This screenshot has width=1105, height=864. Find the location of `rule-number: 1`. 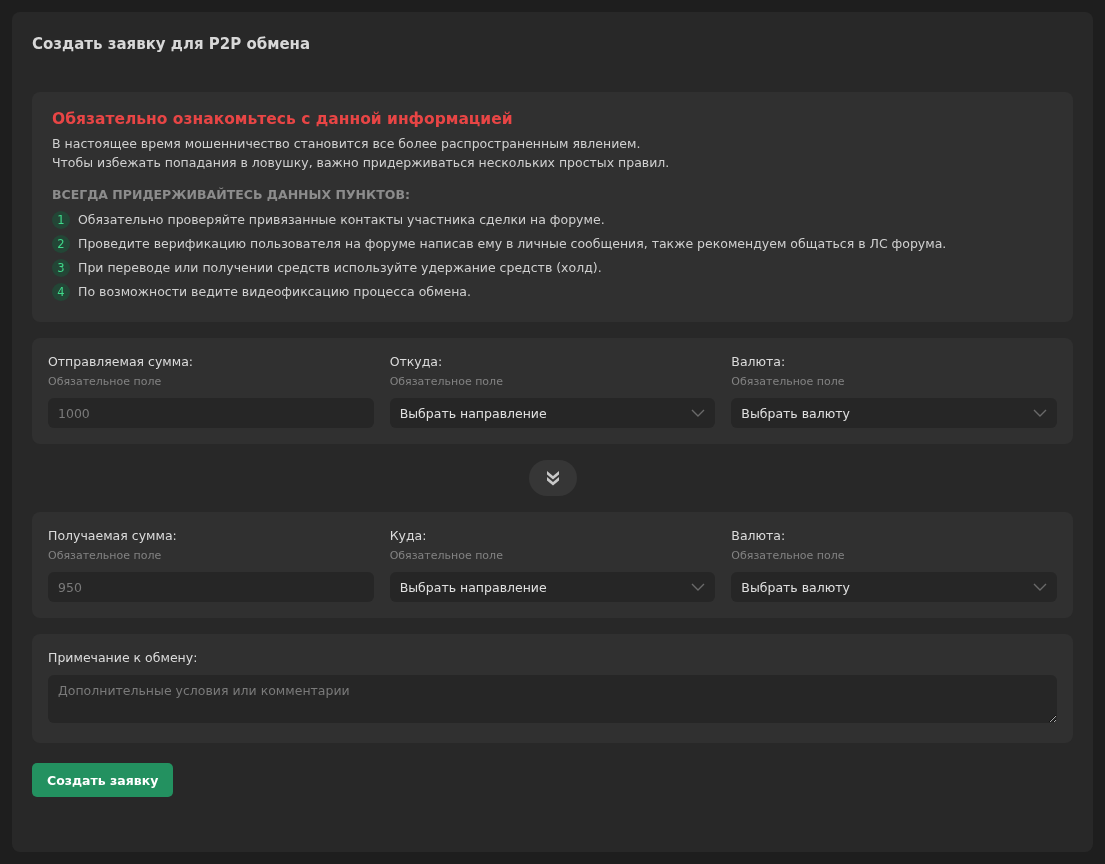

rule-number: 1 is located at coordinates (61, 219).